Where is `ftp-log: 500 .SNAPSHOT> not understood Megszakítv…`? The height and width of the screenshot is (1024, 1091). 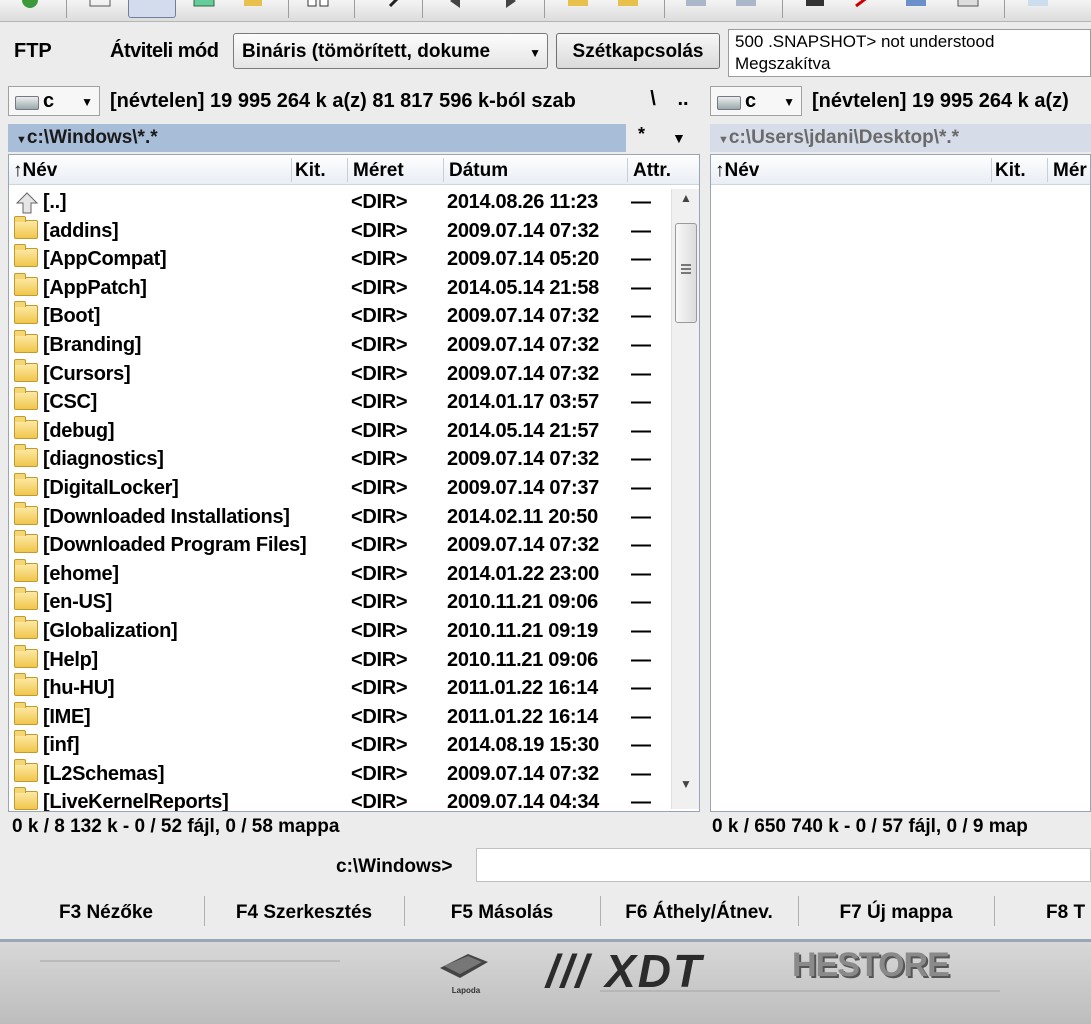 ftp-log: 500 .SNAPSHOT> not understood Megszakítv… is located at coordinates (909, 53).